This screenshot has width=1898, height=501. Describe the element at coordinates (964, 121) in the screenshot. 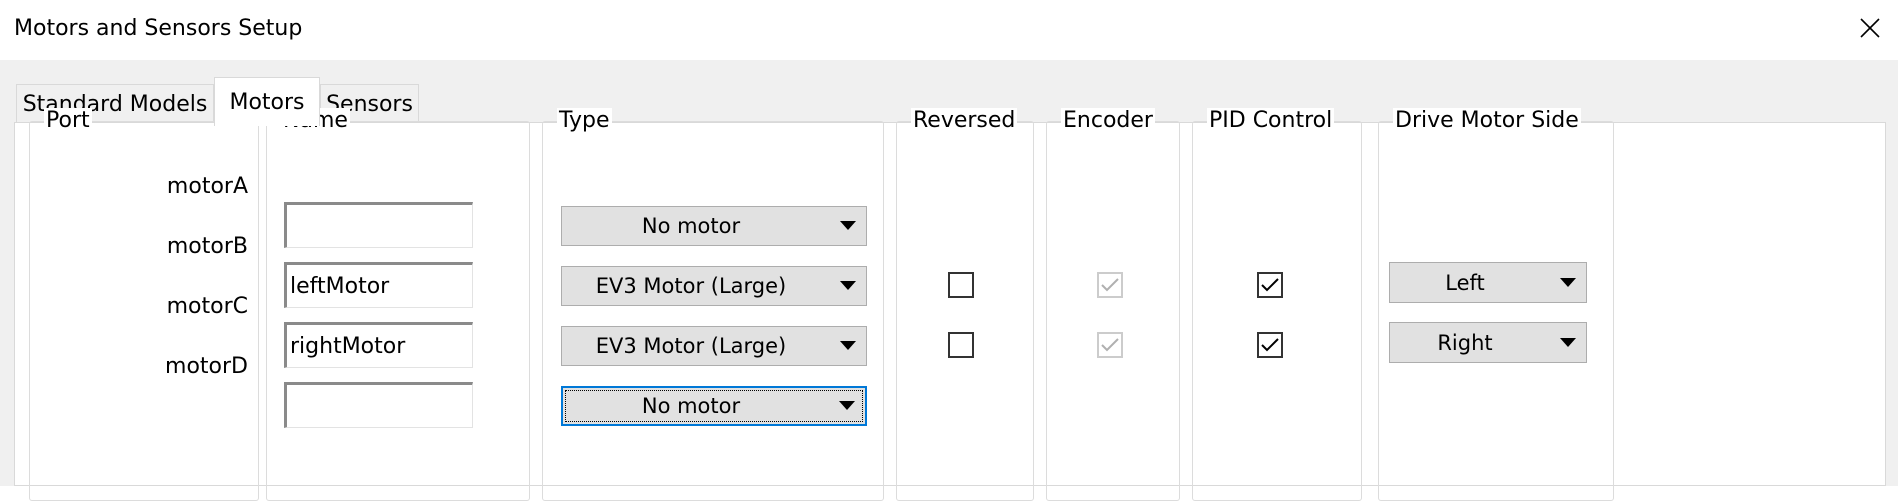

I see `reversed-group-label: Reversed` at that location.